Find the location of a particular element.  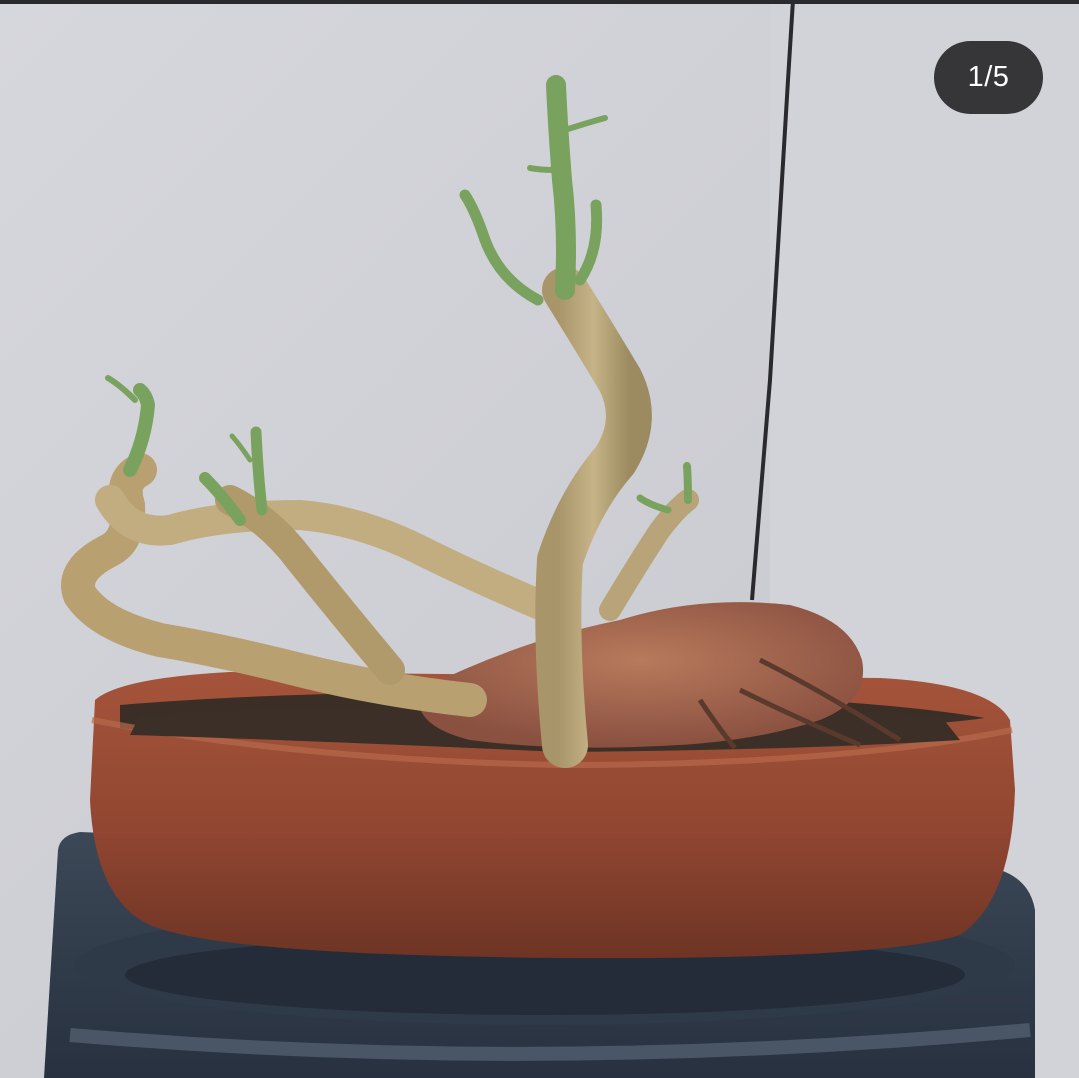

shoot-twig-b is located at coordinates (542, 169).